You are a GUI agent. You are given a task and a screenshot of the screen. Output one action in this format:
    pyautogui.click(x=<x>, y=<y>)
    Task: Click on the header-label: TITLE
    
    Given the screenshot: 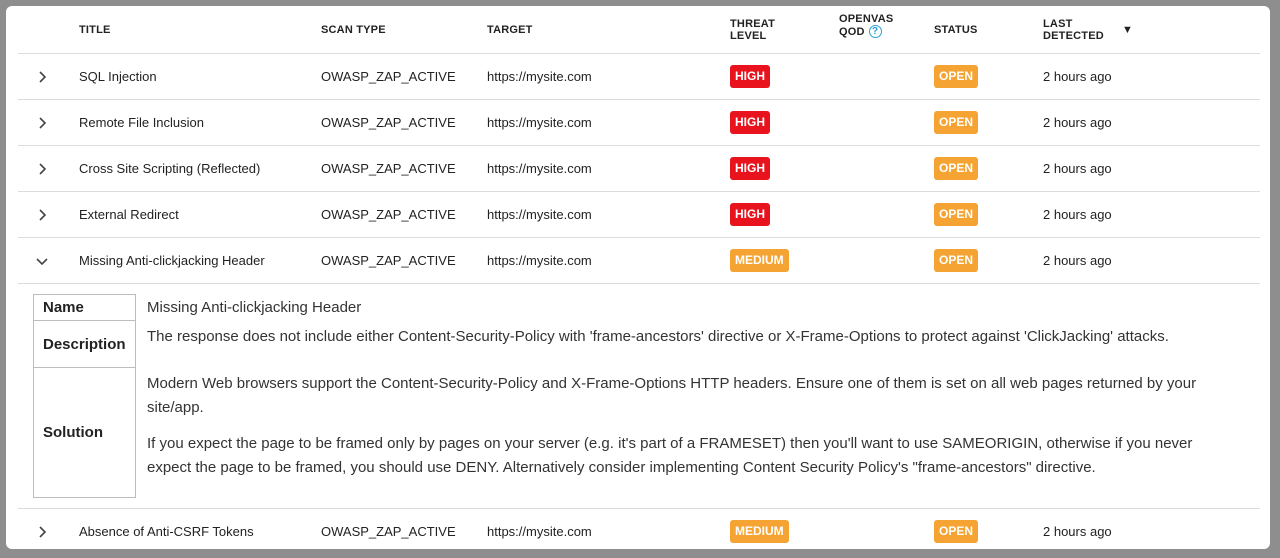 What is the action you would take?
    pyautogui.click(x=95, y=29)
    